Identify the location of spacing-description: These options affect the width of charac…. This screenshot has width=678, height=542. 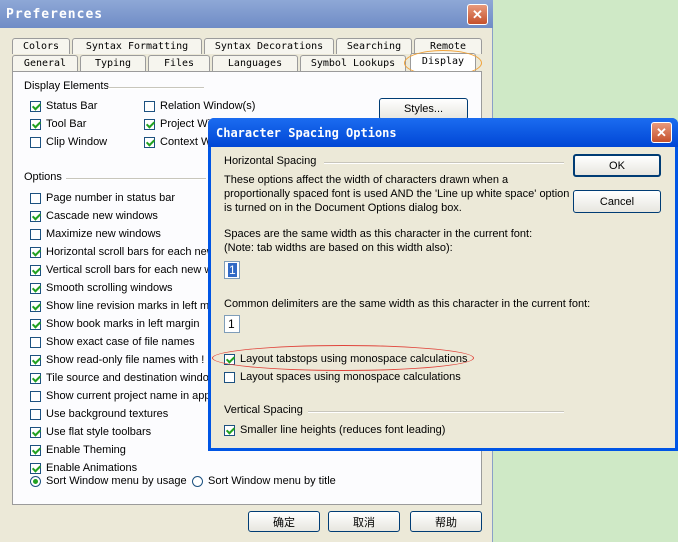
(397, 194).